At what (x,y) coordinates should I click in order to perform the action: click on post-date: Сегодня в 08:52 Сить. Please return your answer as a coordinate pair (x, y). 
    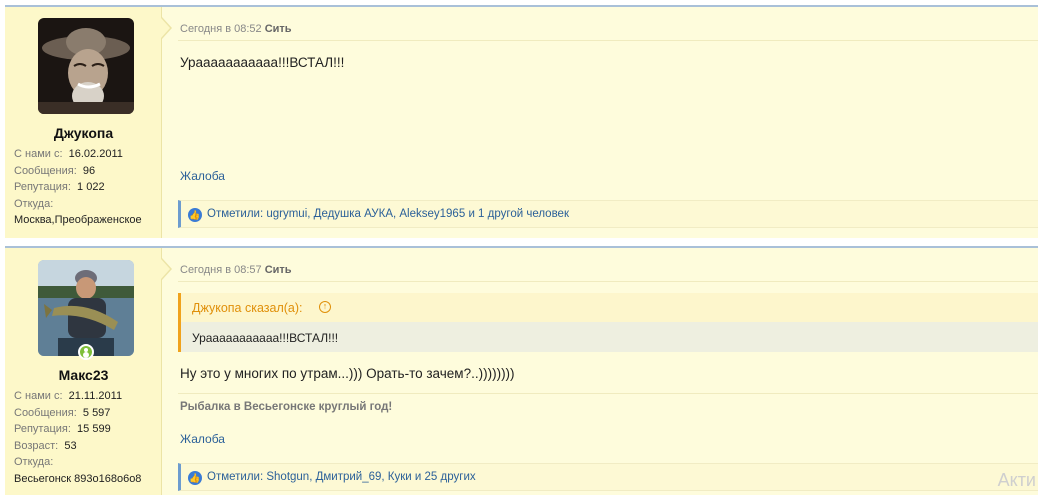
    Looking at the image, I should click on (236, 29).